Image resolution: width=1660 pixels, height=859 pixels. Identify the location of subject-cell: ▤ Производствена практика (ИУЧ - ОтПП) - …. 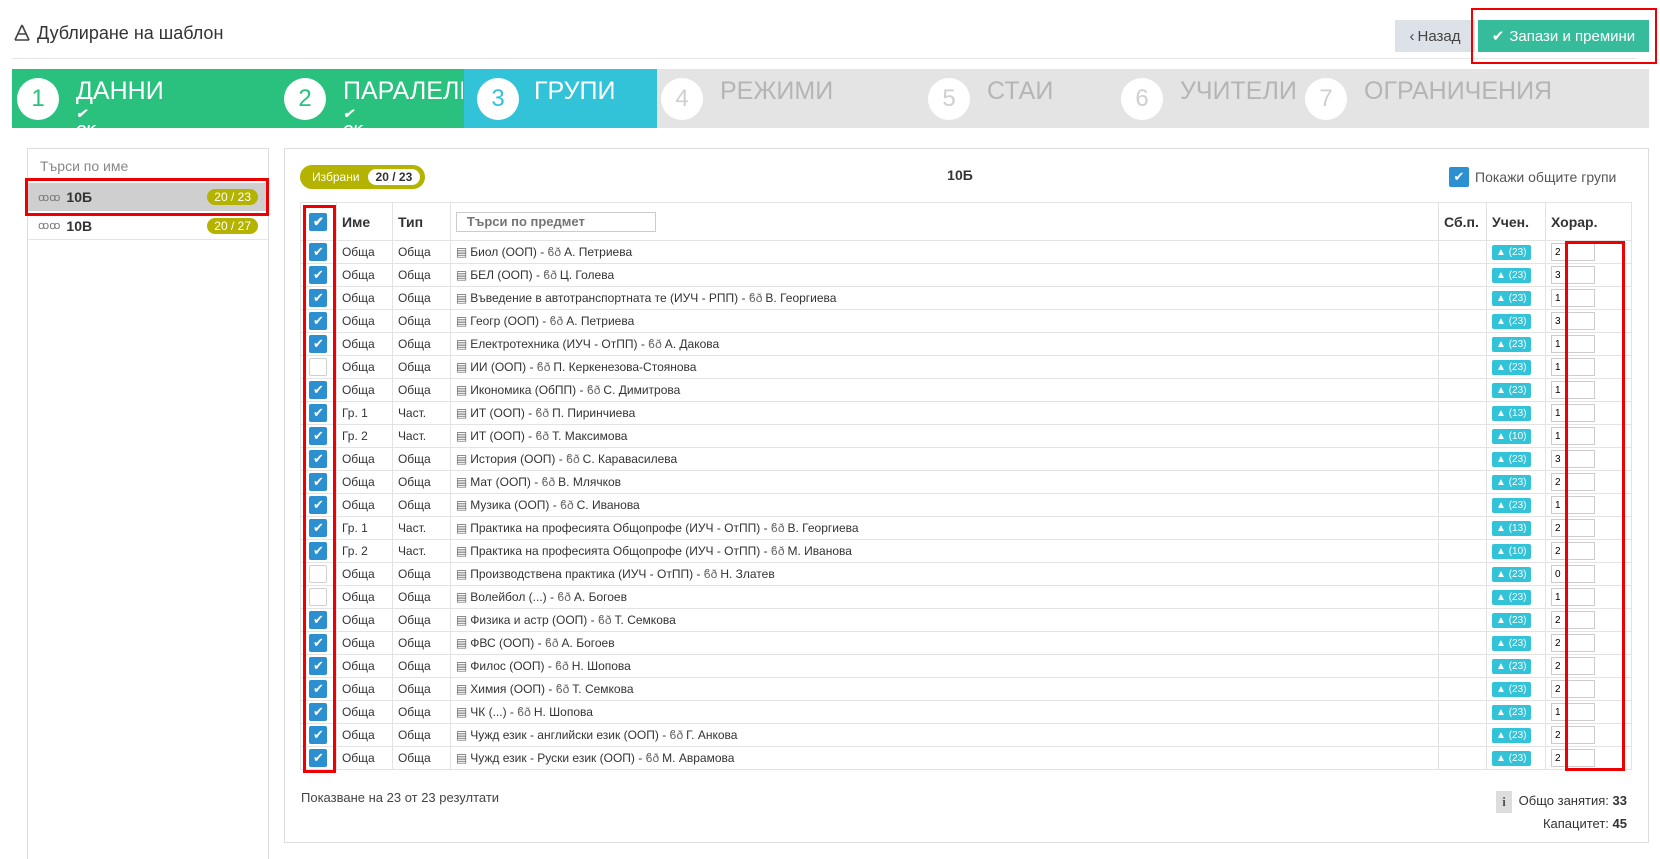
(944, 574).